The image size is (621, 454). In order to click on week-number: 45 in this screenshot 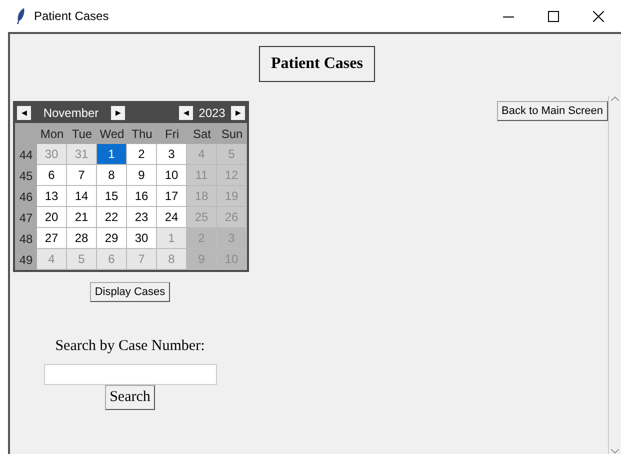, I will do `click(26, 176)`.